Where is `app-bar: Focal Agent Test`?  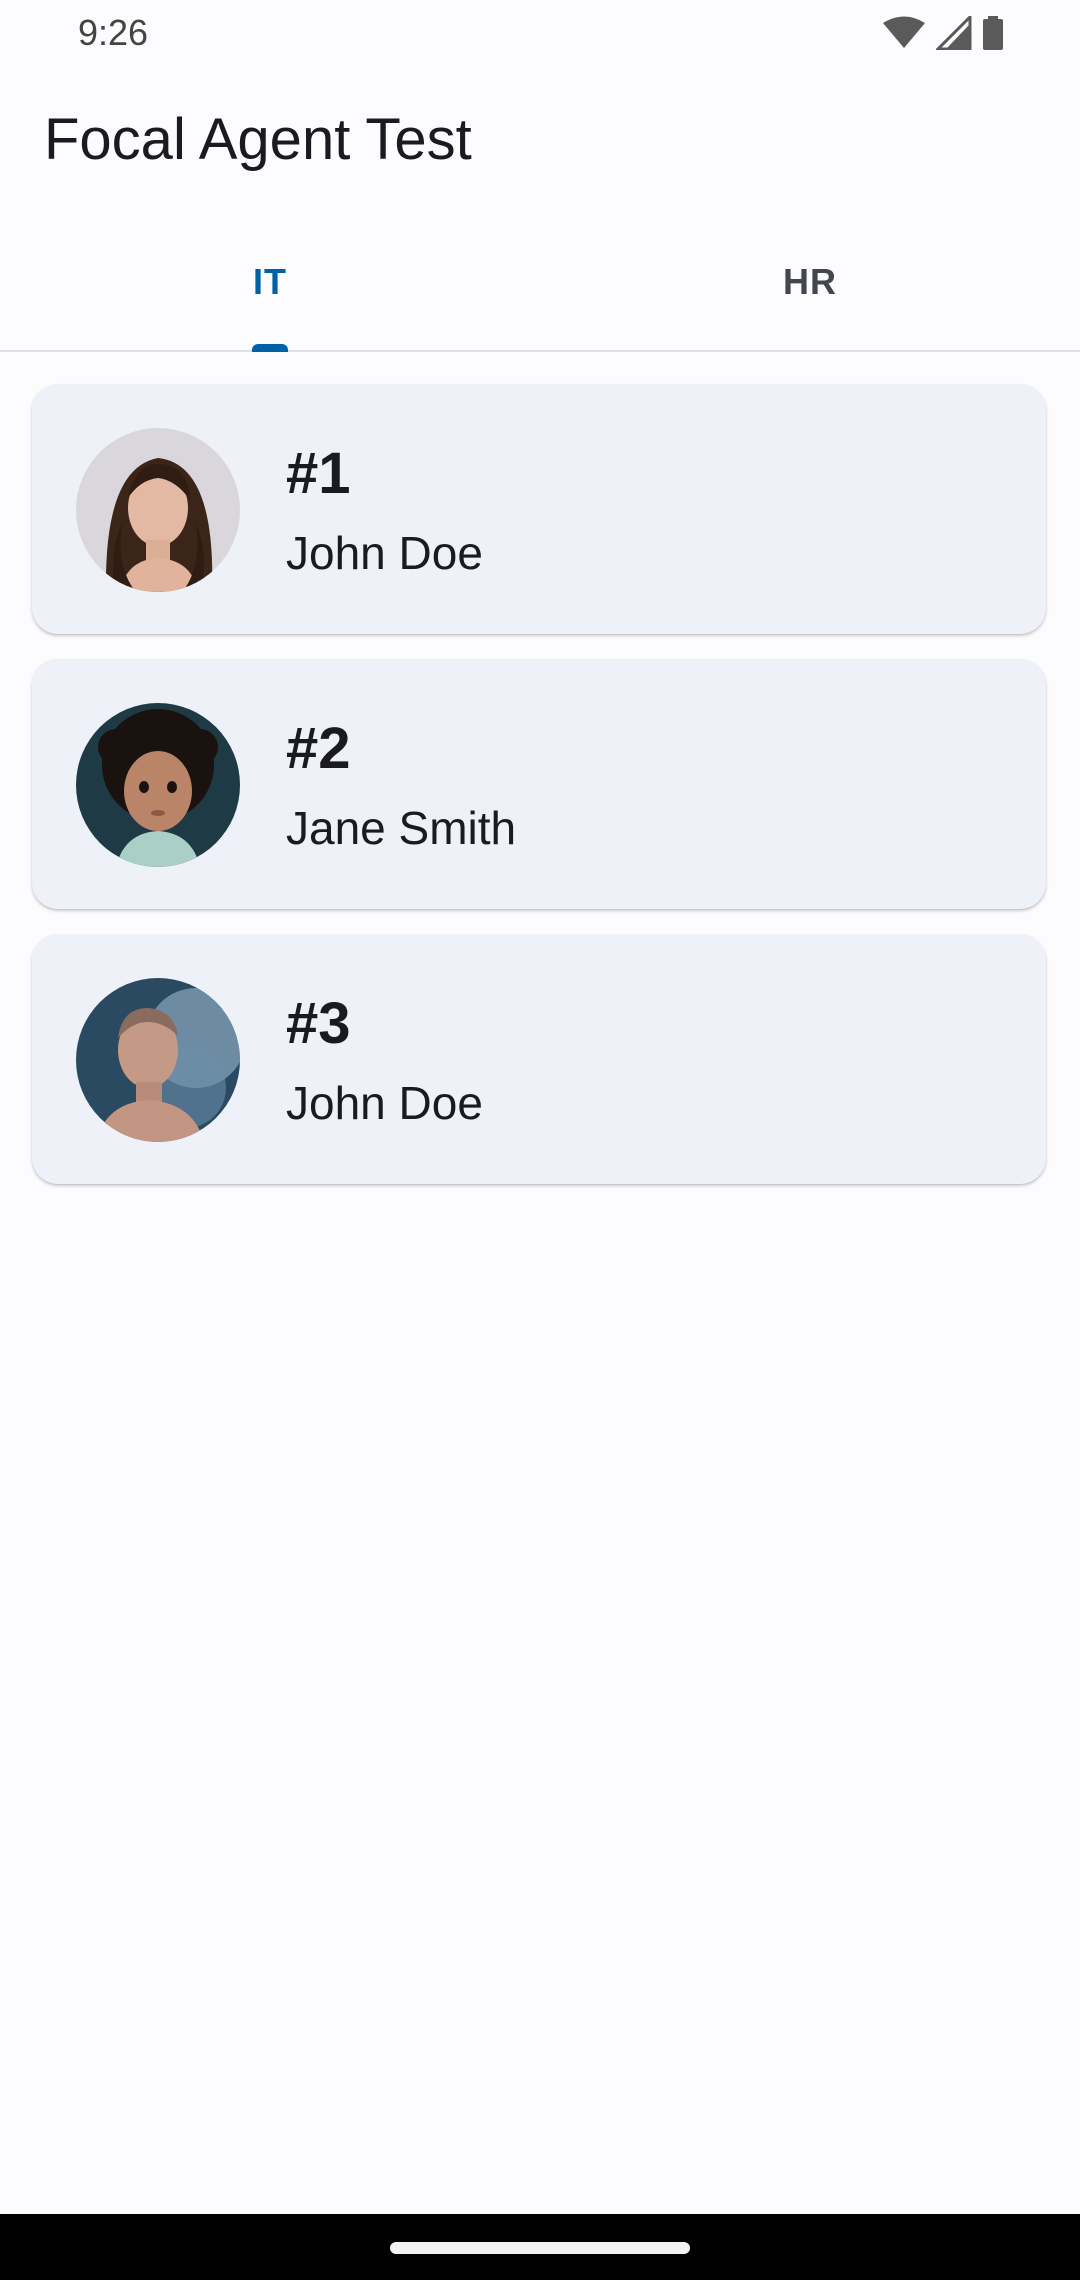
app-bar: Focal Agent Test is located at coordinates (540, 140).